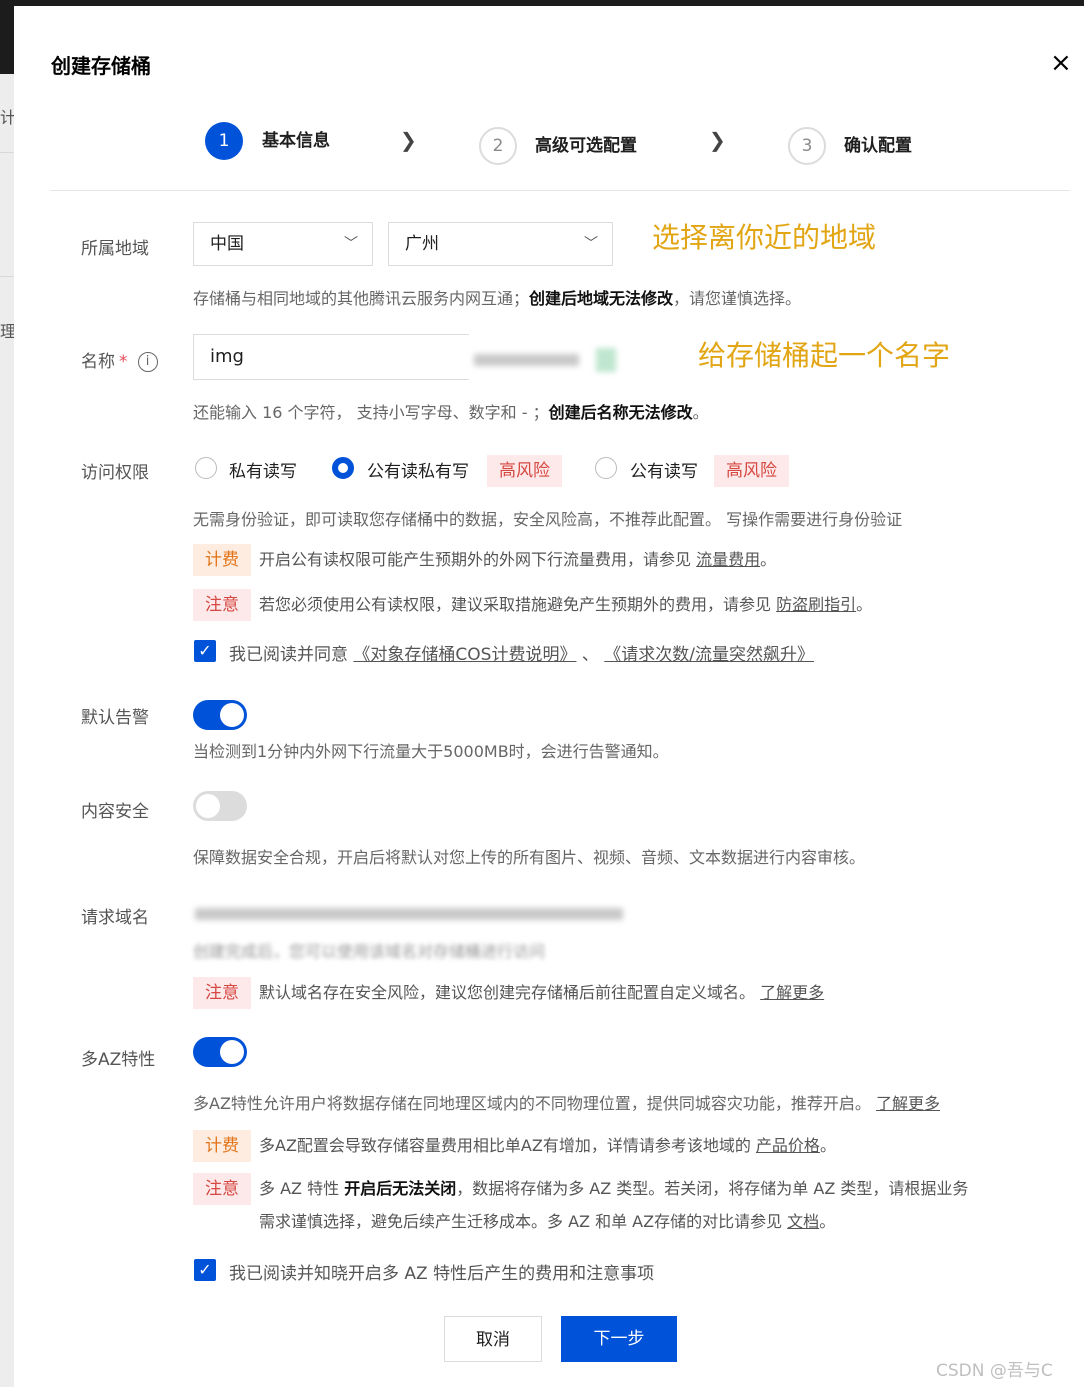 Image resolution: width=1084 pixels, height=1387 pixels. I want to click on content-security-toggle, so click(220, 806).